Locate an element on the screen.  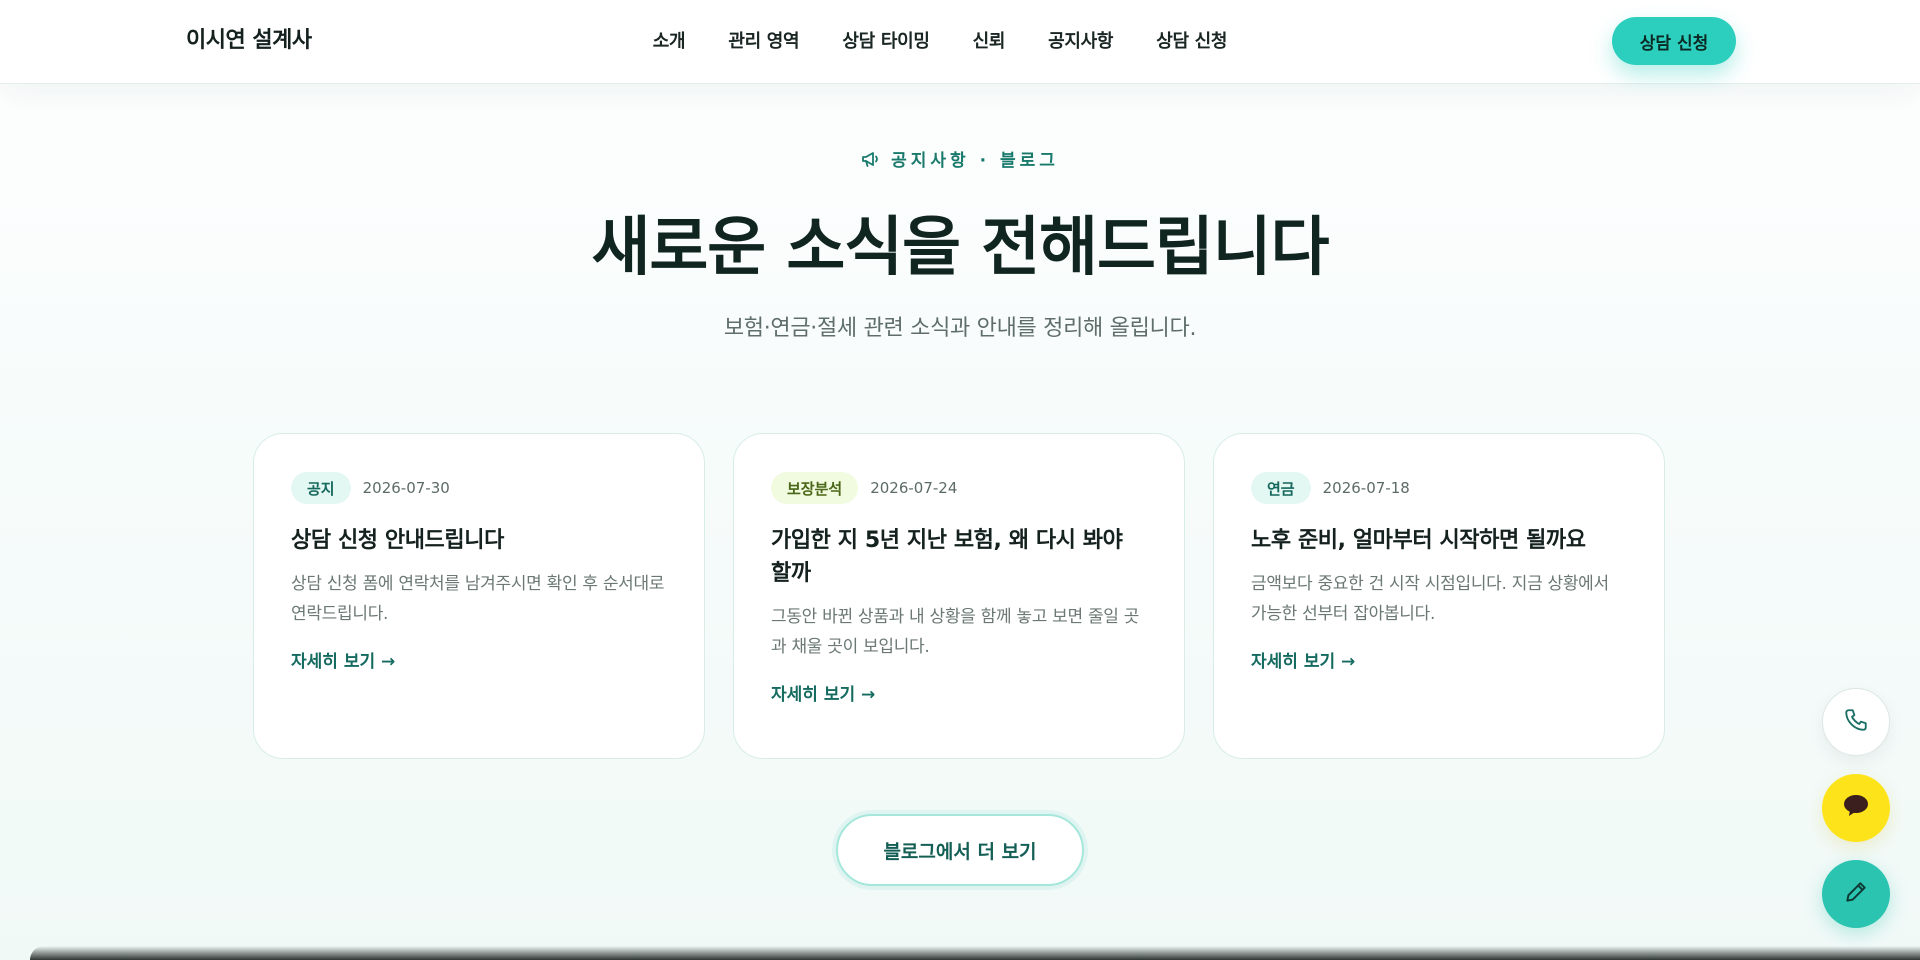
eyebrow-label: 공지사항 · 블로그 is located at coordinates (975, 161).